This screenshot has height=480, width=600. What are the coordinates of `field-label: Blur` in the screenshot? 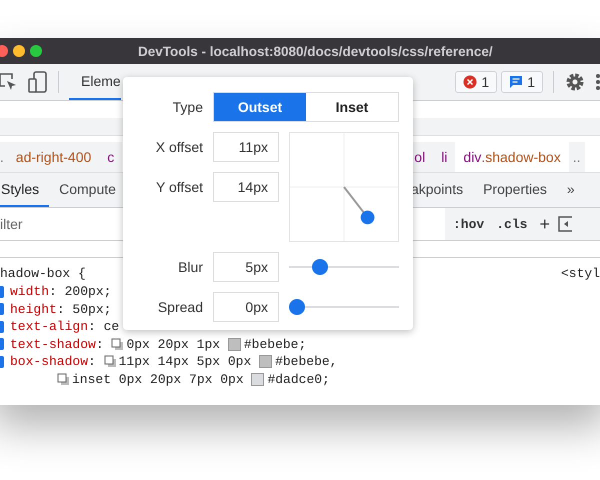 It's located at (190, 267).